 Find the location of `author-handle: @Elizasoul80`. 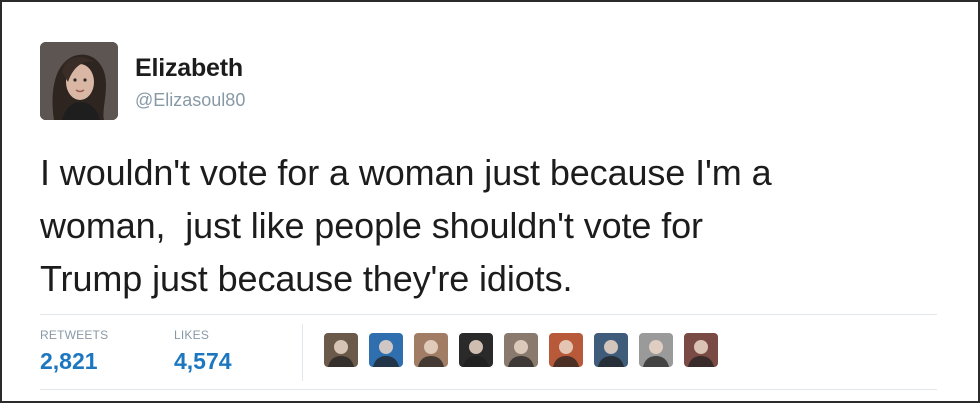

author-handle: @Elizasoul80 is located at coordinates (190, 100).